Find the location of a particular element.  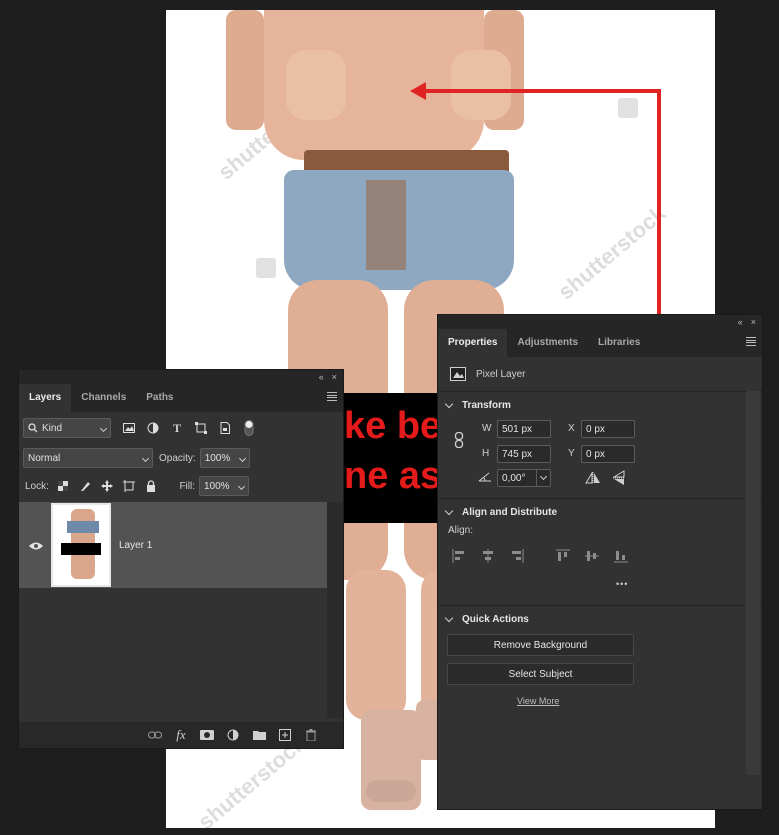

transform-section-header: Transform is located at coordinates (600, 405).